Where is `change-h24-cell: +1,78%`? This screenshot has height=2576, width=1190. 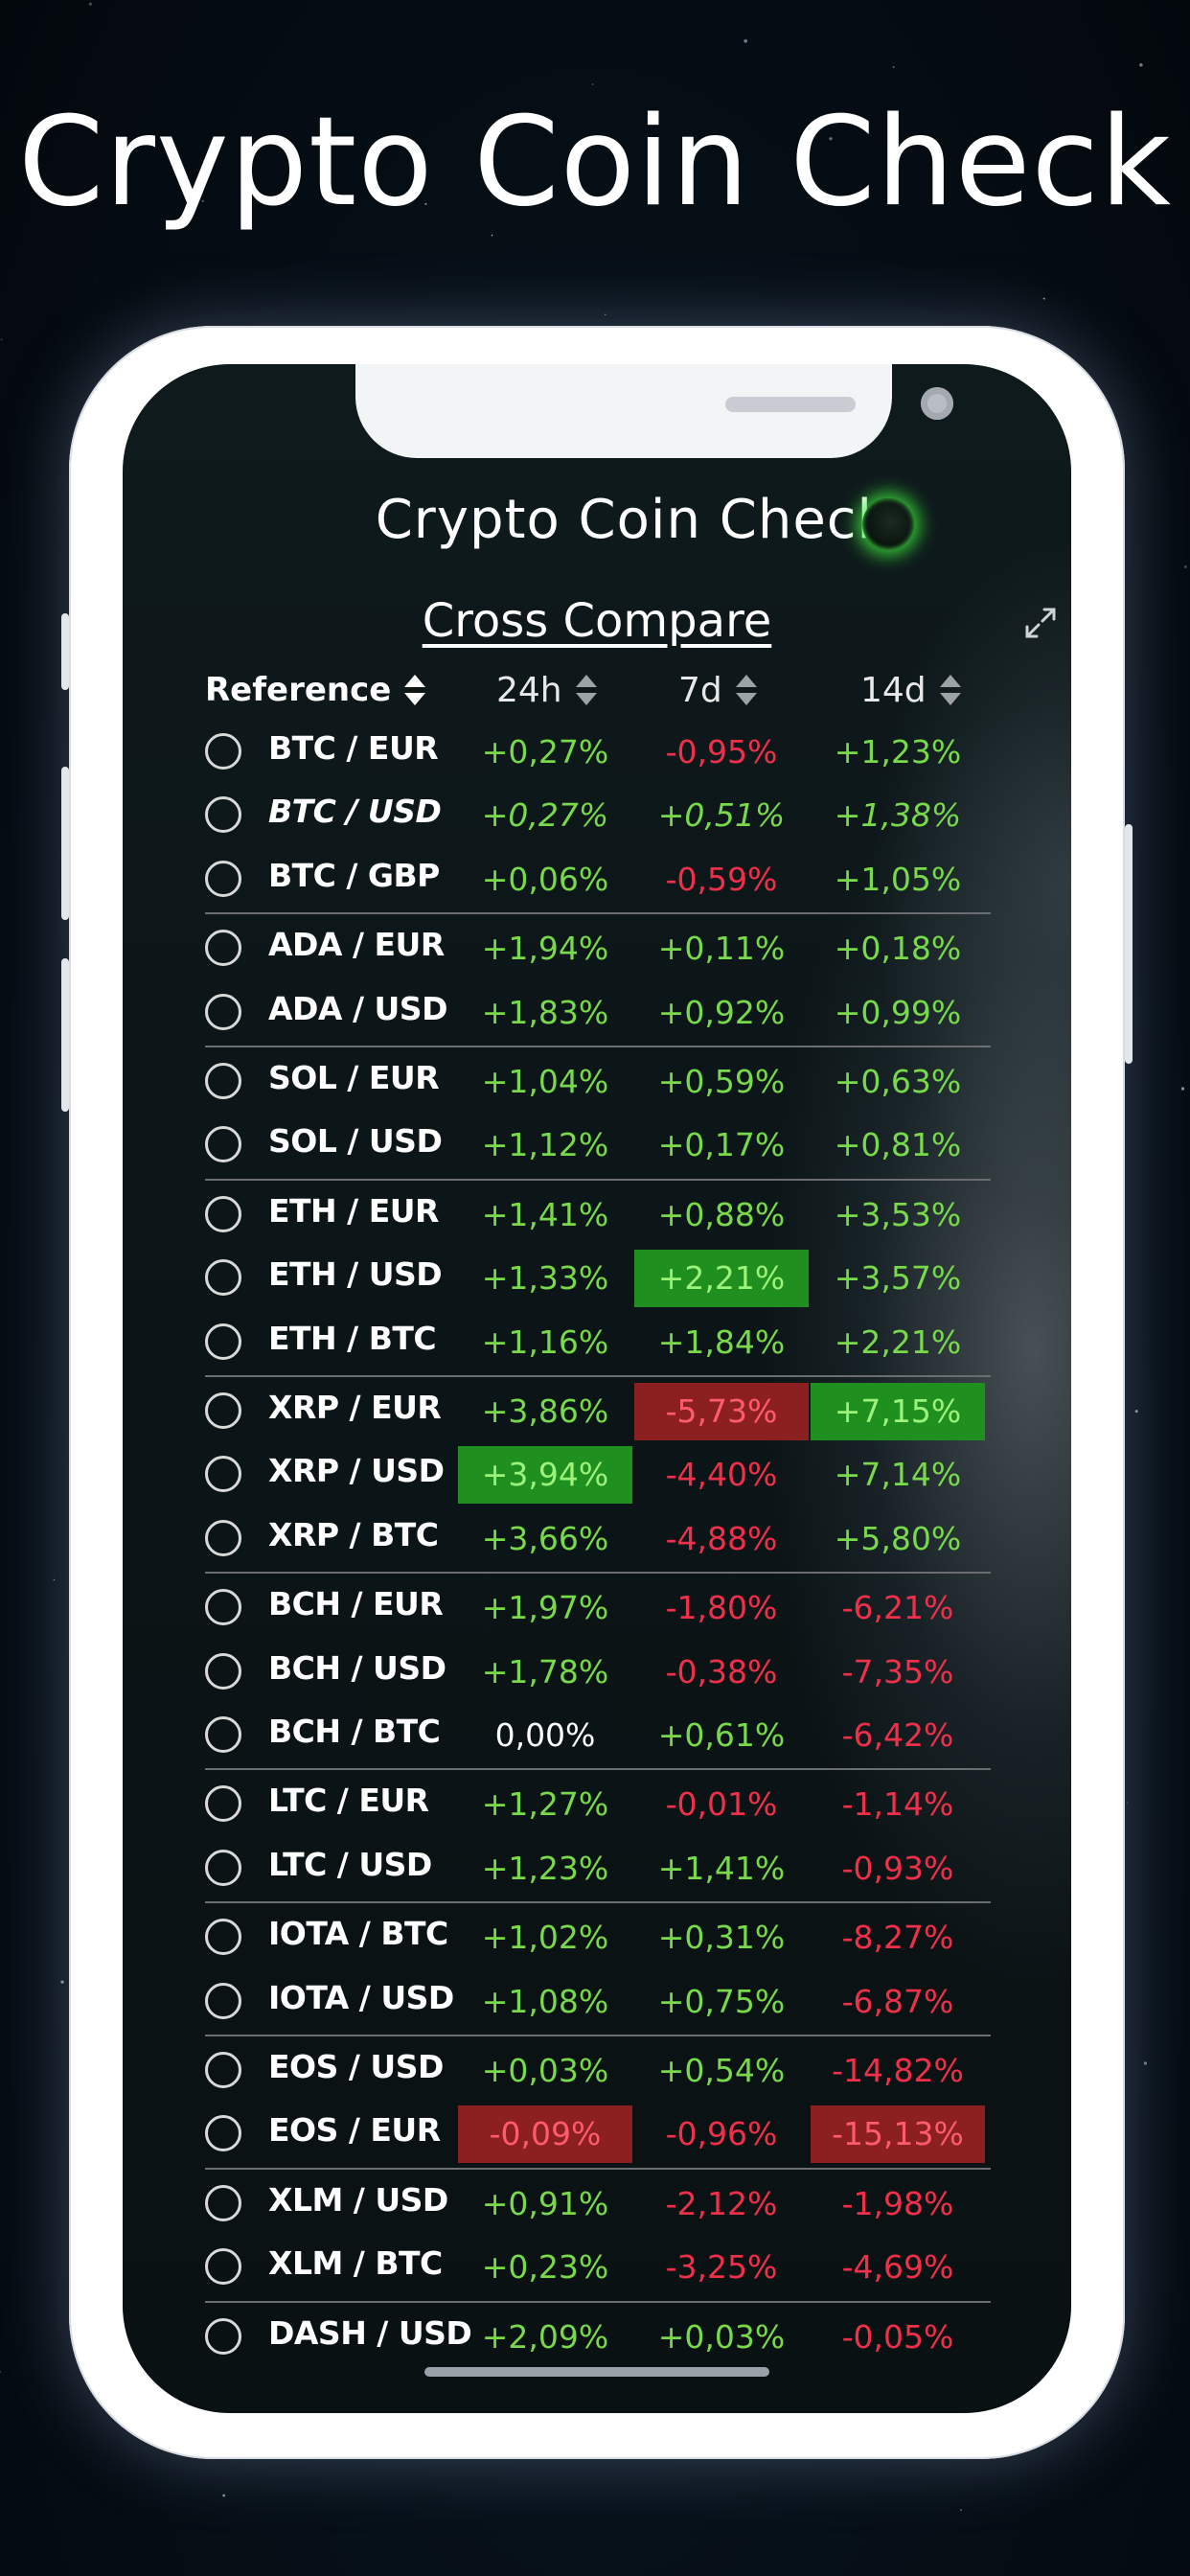 change-h24-cell: +1,78% is located at coordinates (545, 1671).